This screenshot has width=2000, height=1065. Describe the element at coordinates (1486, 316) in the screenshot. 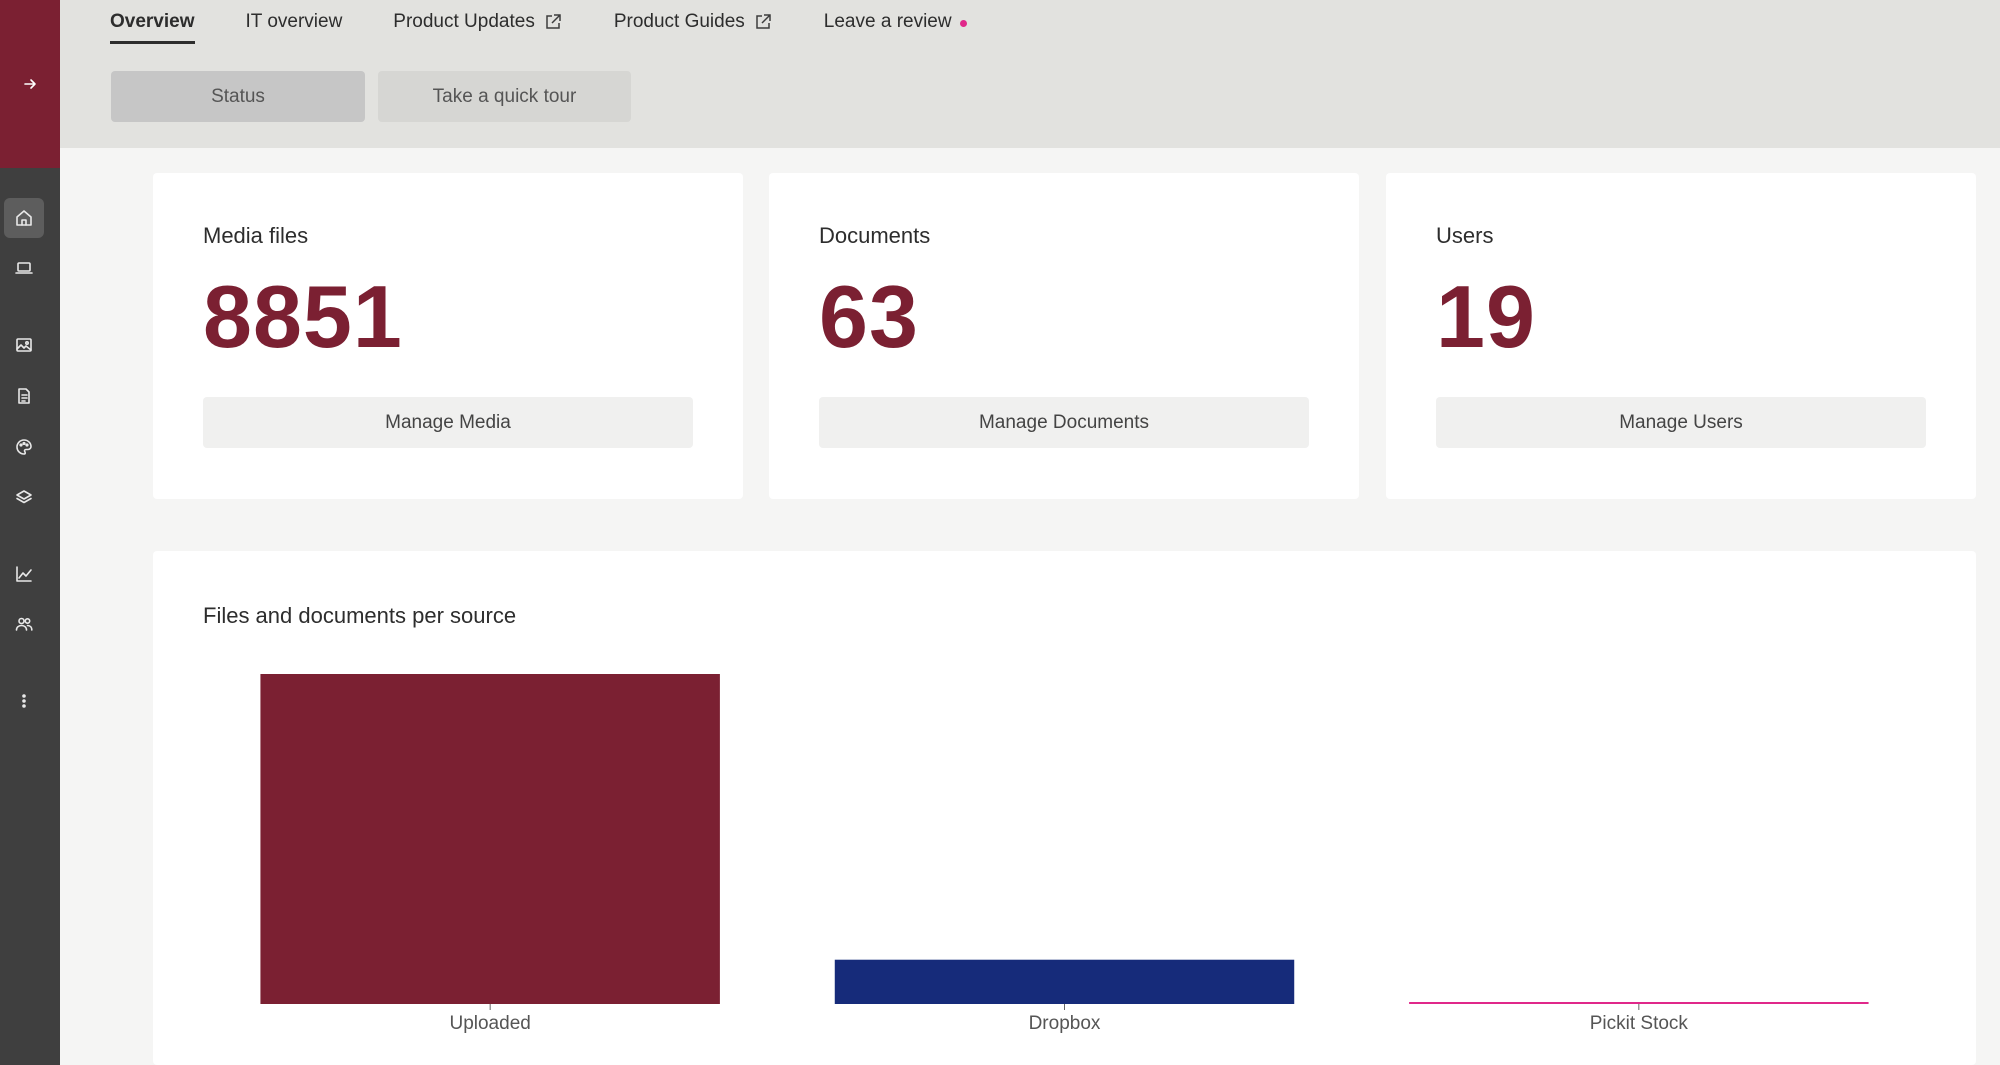

I see `users-count: 19` at that location.